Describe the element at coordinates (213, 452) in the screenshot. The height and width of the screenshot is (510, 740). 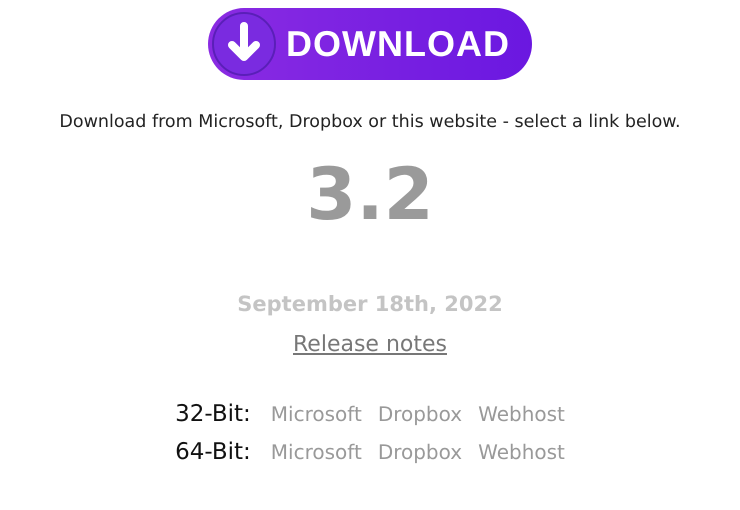
I see `architecture-label: 64-Bit:` at that location.